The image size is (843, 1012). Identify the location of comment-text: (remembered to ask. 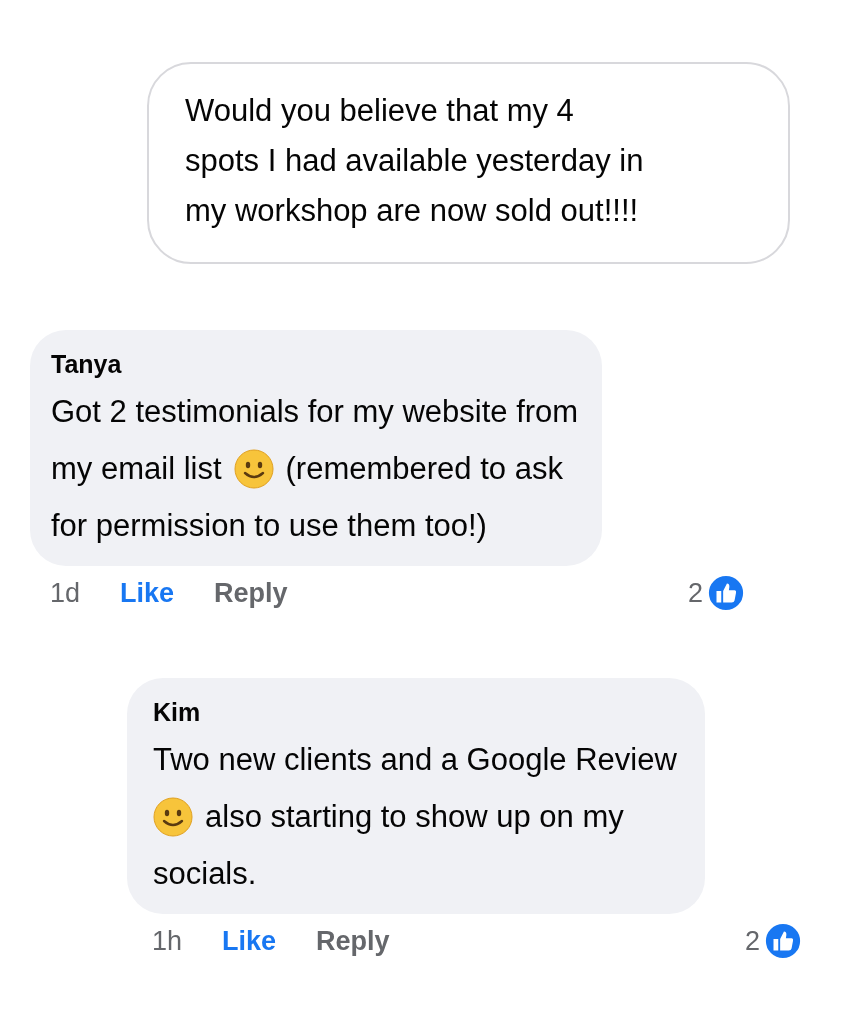
(424, 468).